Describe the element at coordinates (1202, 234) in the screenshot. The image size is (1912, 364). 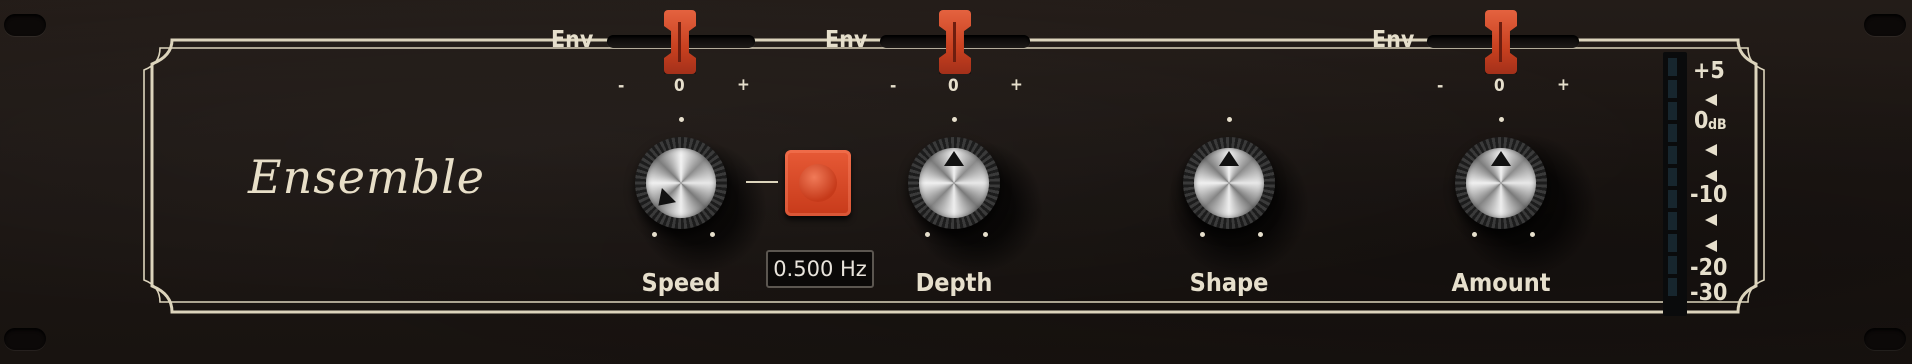
I see `shape-knob-min-dot` at that location.